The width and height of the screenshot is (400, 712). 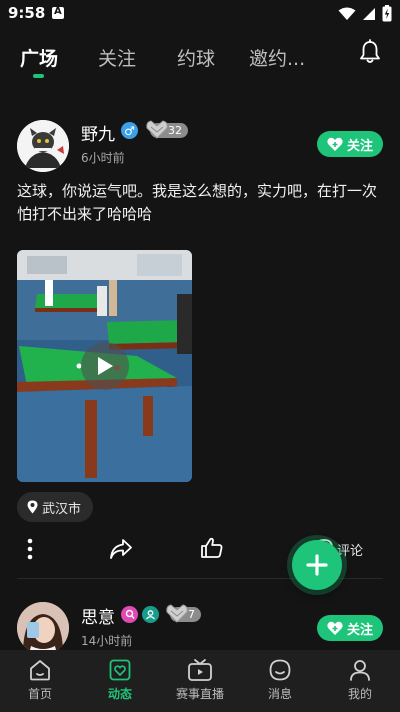 What do you see at coordinates (119, 694) in the screenshot?
I see `nav-feed-label: 动态` at bounding box center [119, 694].